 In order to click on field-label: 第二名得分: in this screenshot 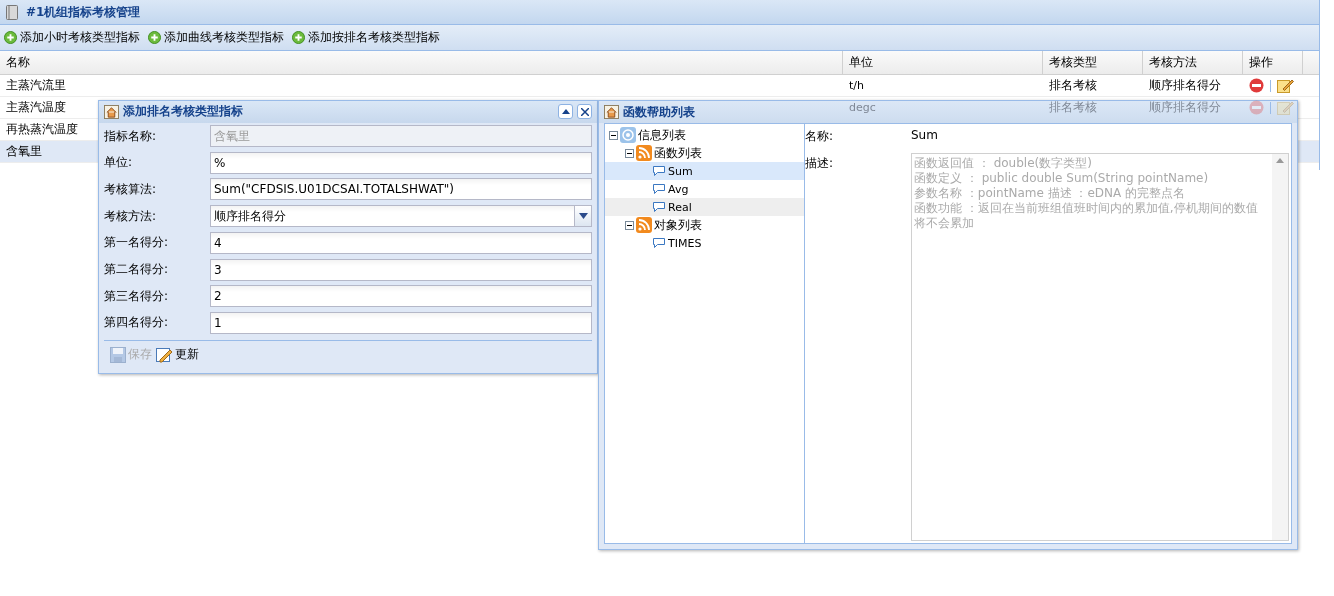, I will do `click(137, 270)`.